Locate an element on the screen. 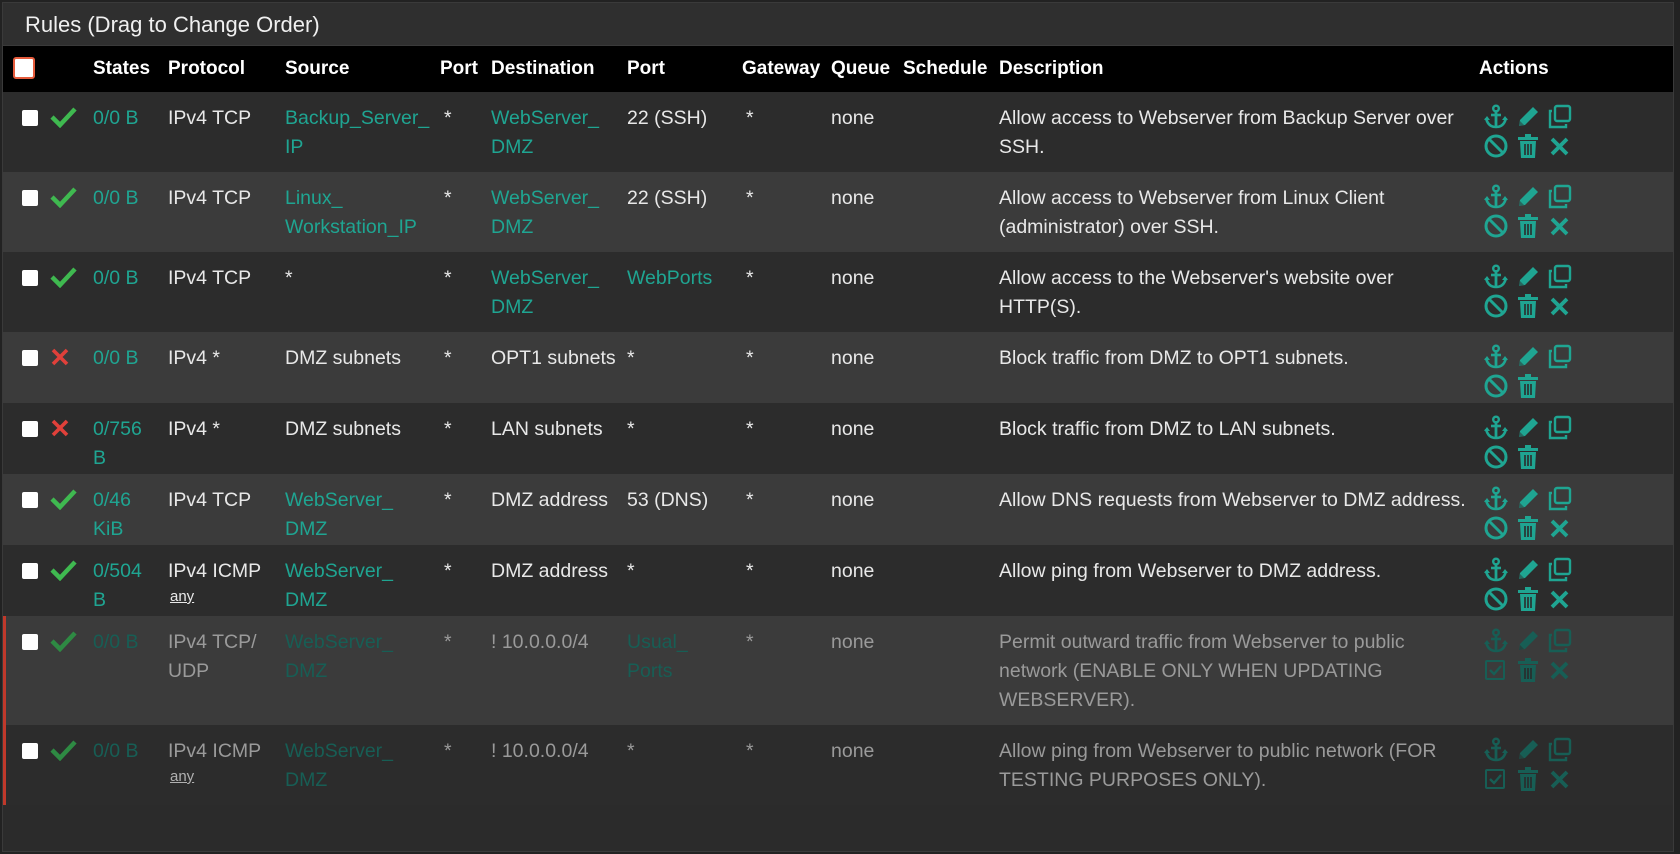 Image resolution: width=1680 pixels, height=854 pixels. col-source: Source is located at coordinates (358, 69).